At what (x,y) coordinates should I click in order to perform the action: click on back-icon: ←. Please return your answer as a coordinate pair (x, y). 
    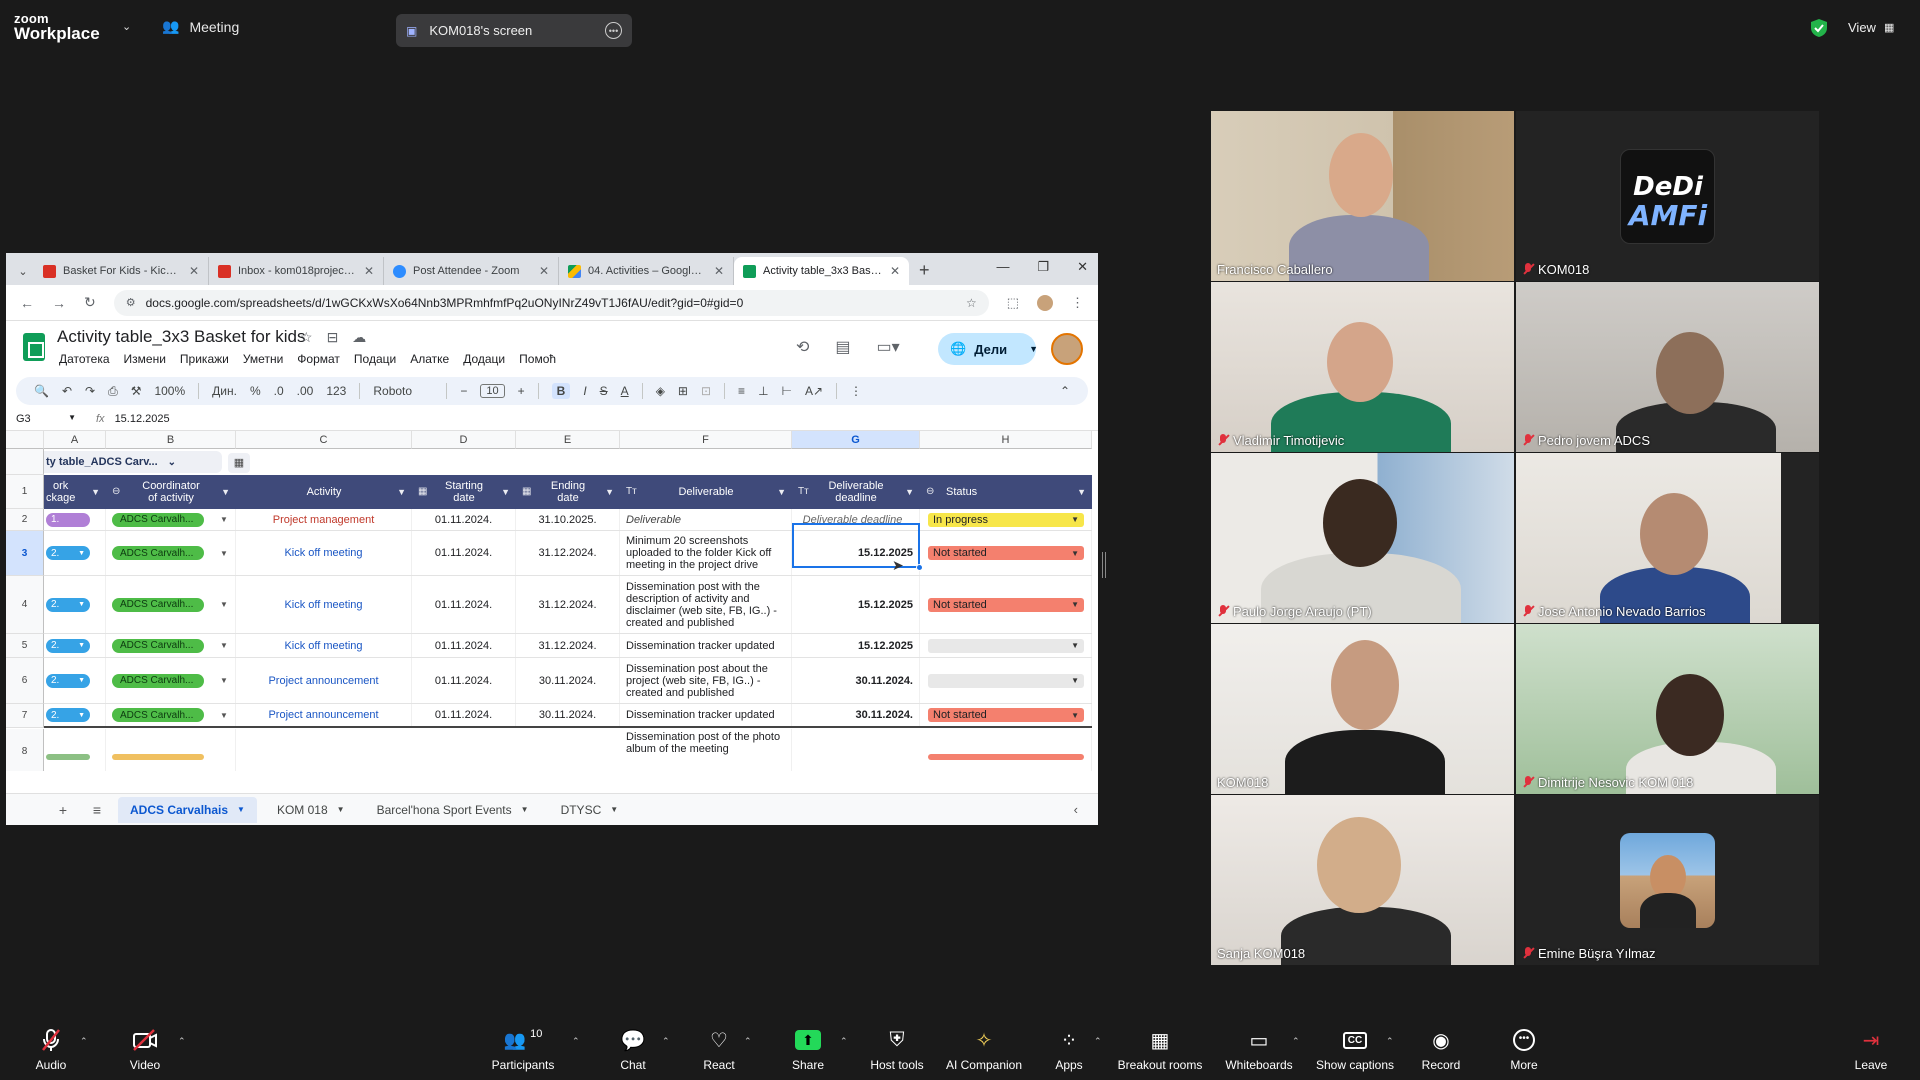
    Looking at the image, I should click on (27, 303).